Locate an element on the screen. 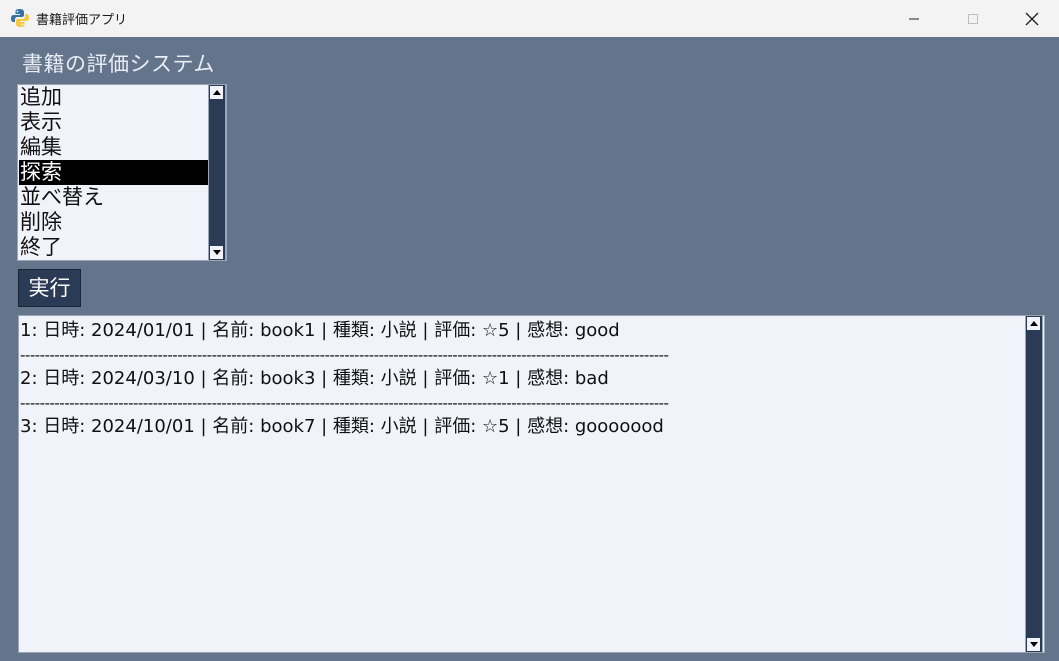 Image resolution: width=1059 pixels, height=661 pixels. close-button is located at coordinates (1032, 18).